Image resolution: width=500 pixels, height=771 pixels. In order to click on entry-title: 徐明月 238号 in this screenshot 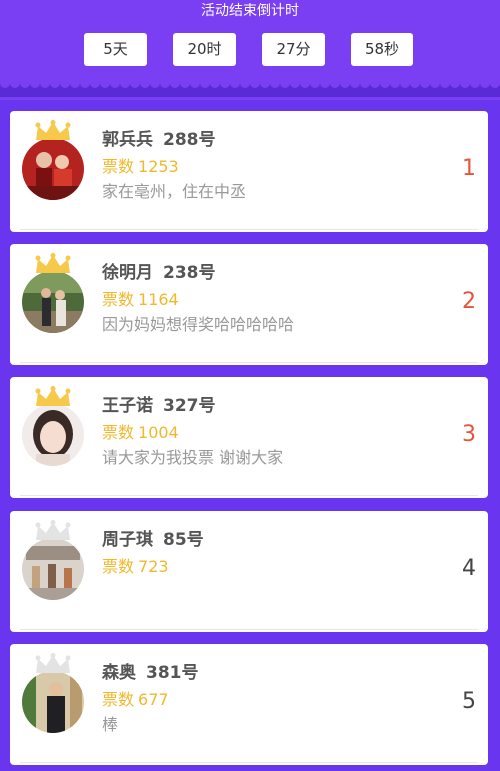, I will do `click(159, 273)`.